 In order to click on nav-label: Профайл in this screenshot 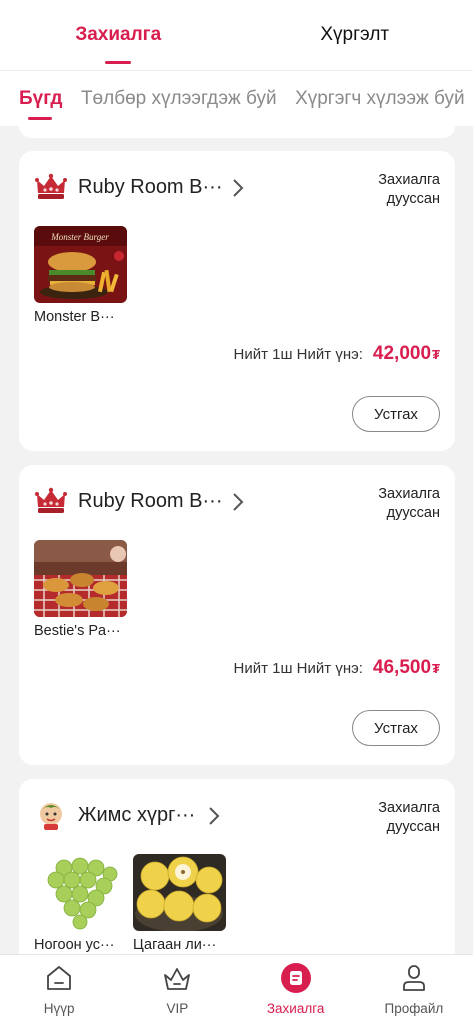, I will do `click(414, 1008)`.